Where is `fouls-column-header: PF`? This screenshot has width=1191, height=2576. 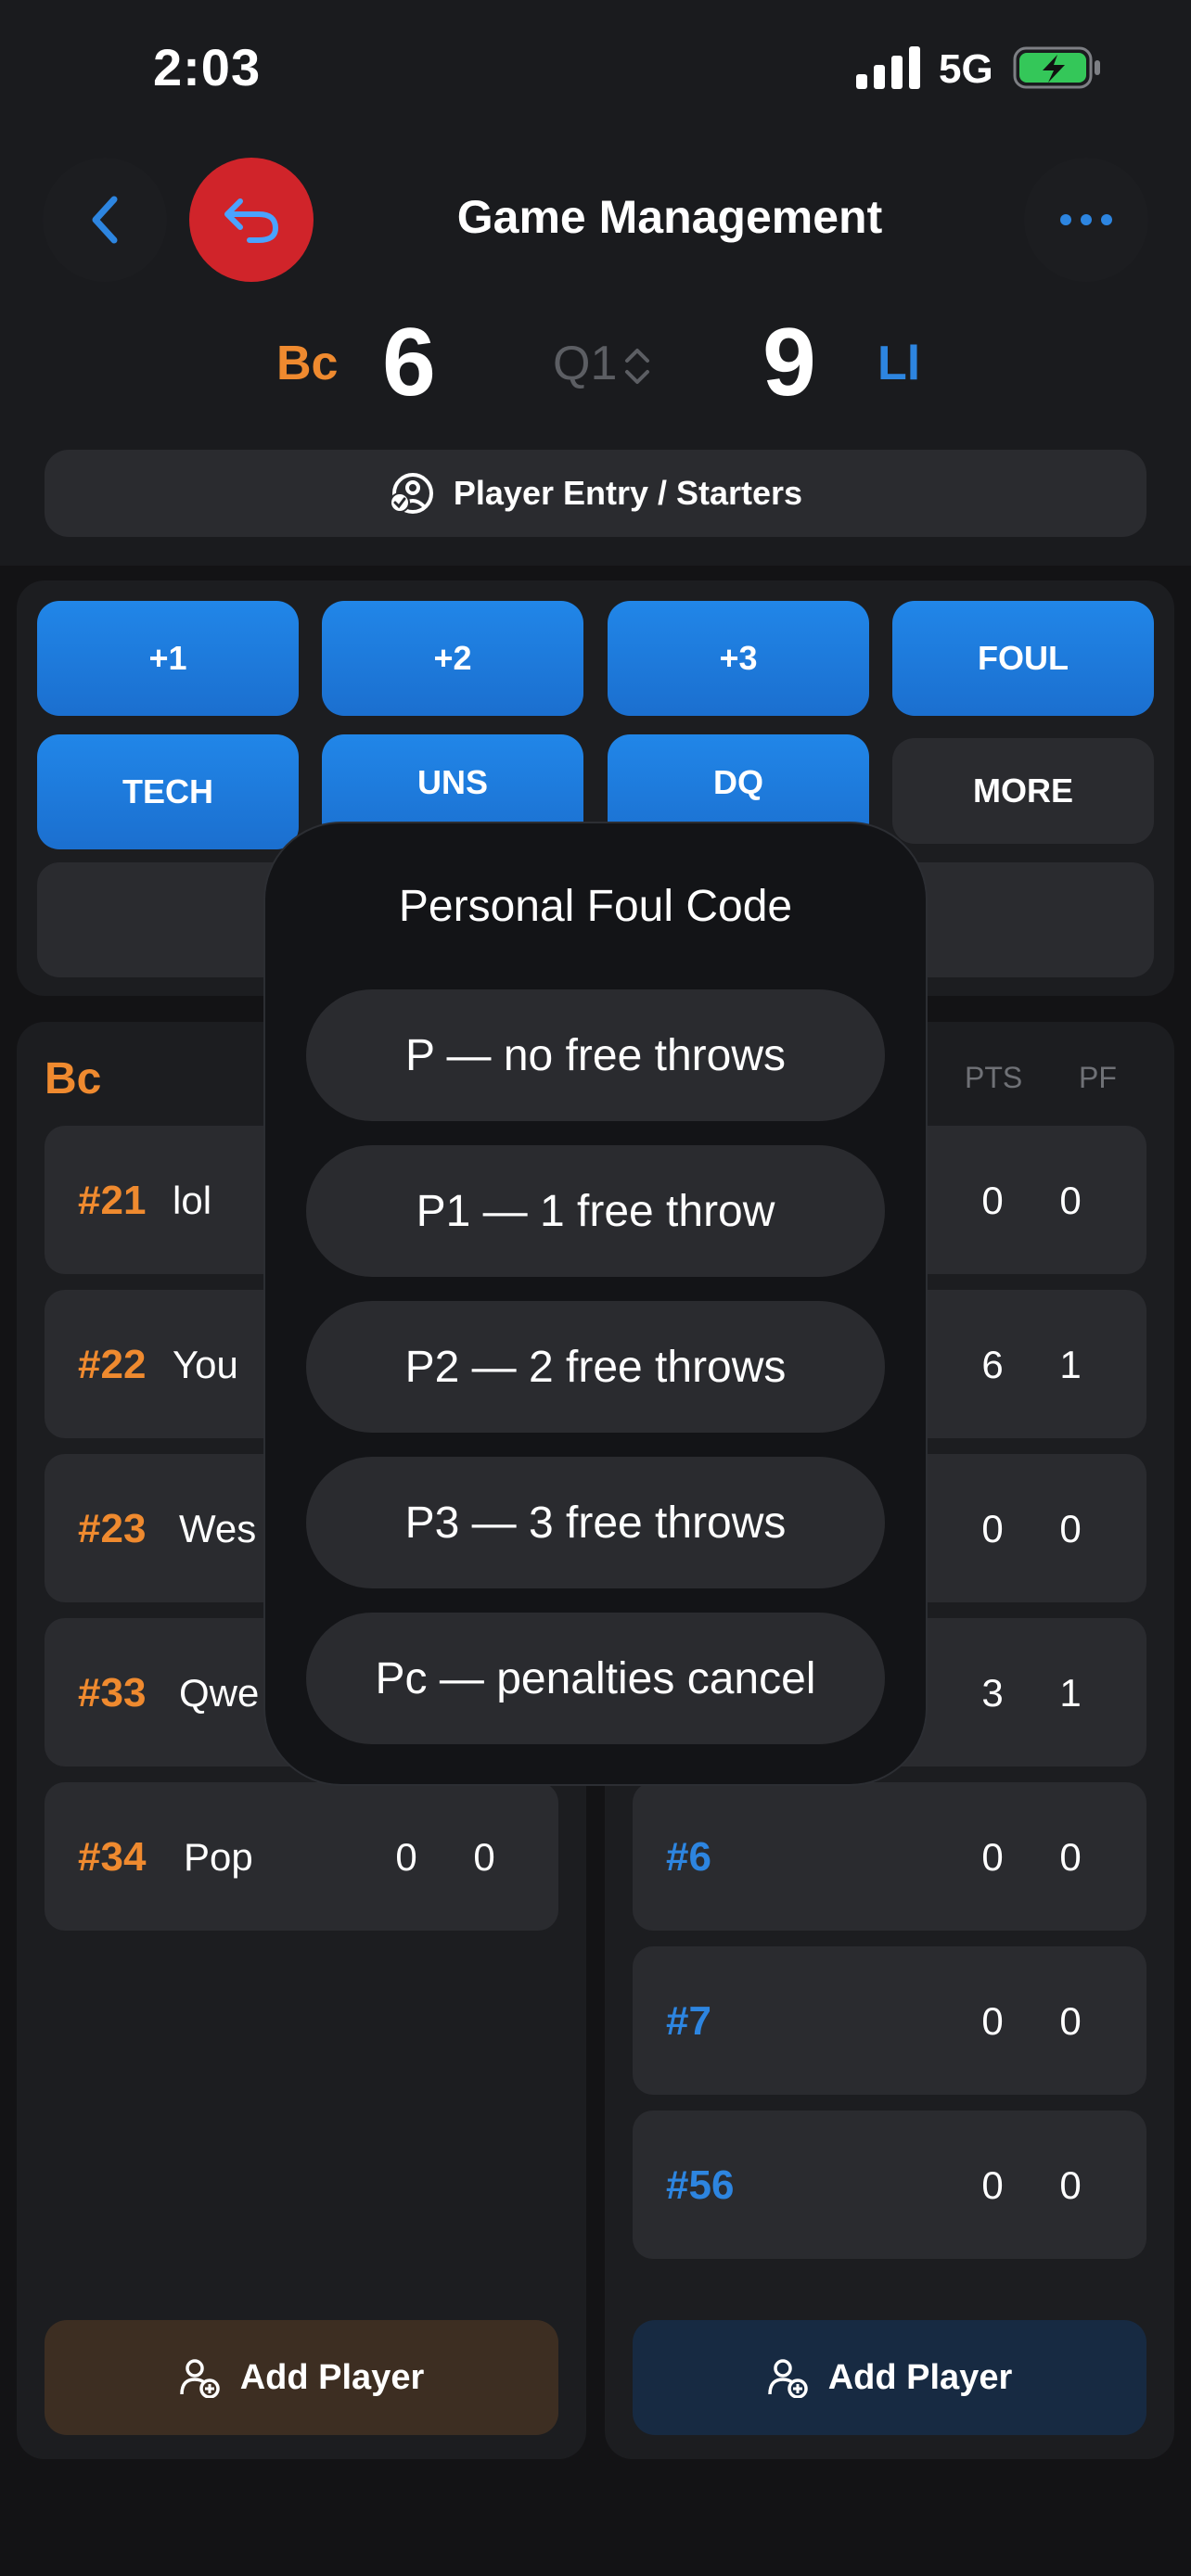
fouls-column-header: PF is located at coordinates (1098, 1077).